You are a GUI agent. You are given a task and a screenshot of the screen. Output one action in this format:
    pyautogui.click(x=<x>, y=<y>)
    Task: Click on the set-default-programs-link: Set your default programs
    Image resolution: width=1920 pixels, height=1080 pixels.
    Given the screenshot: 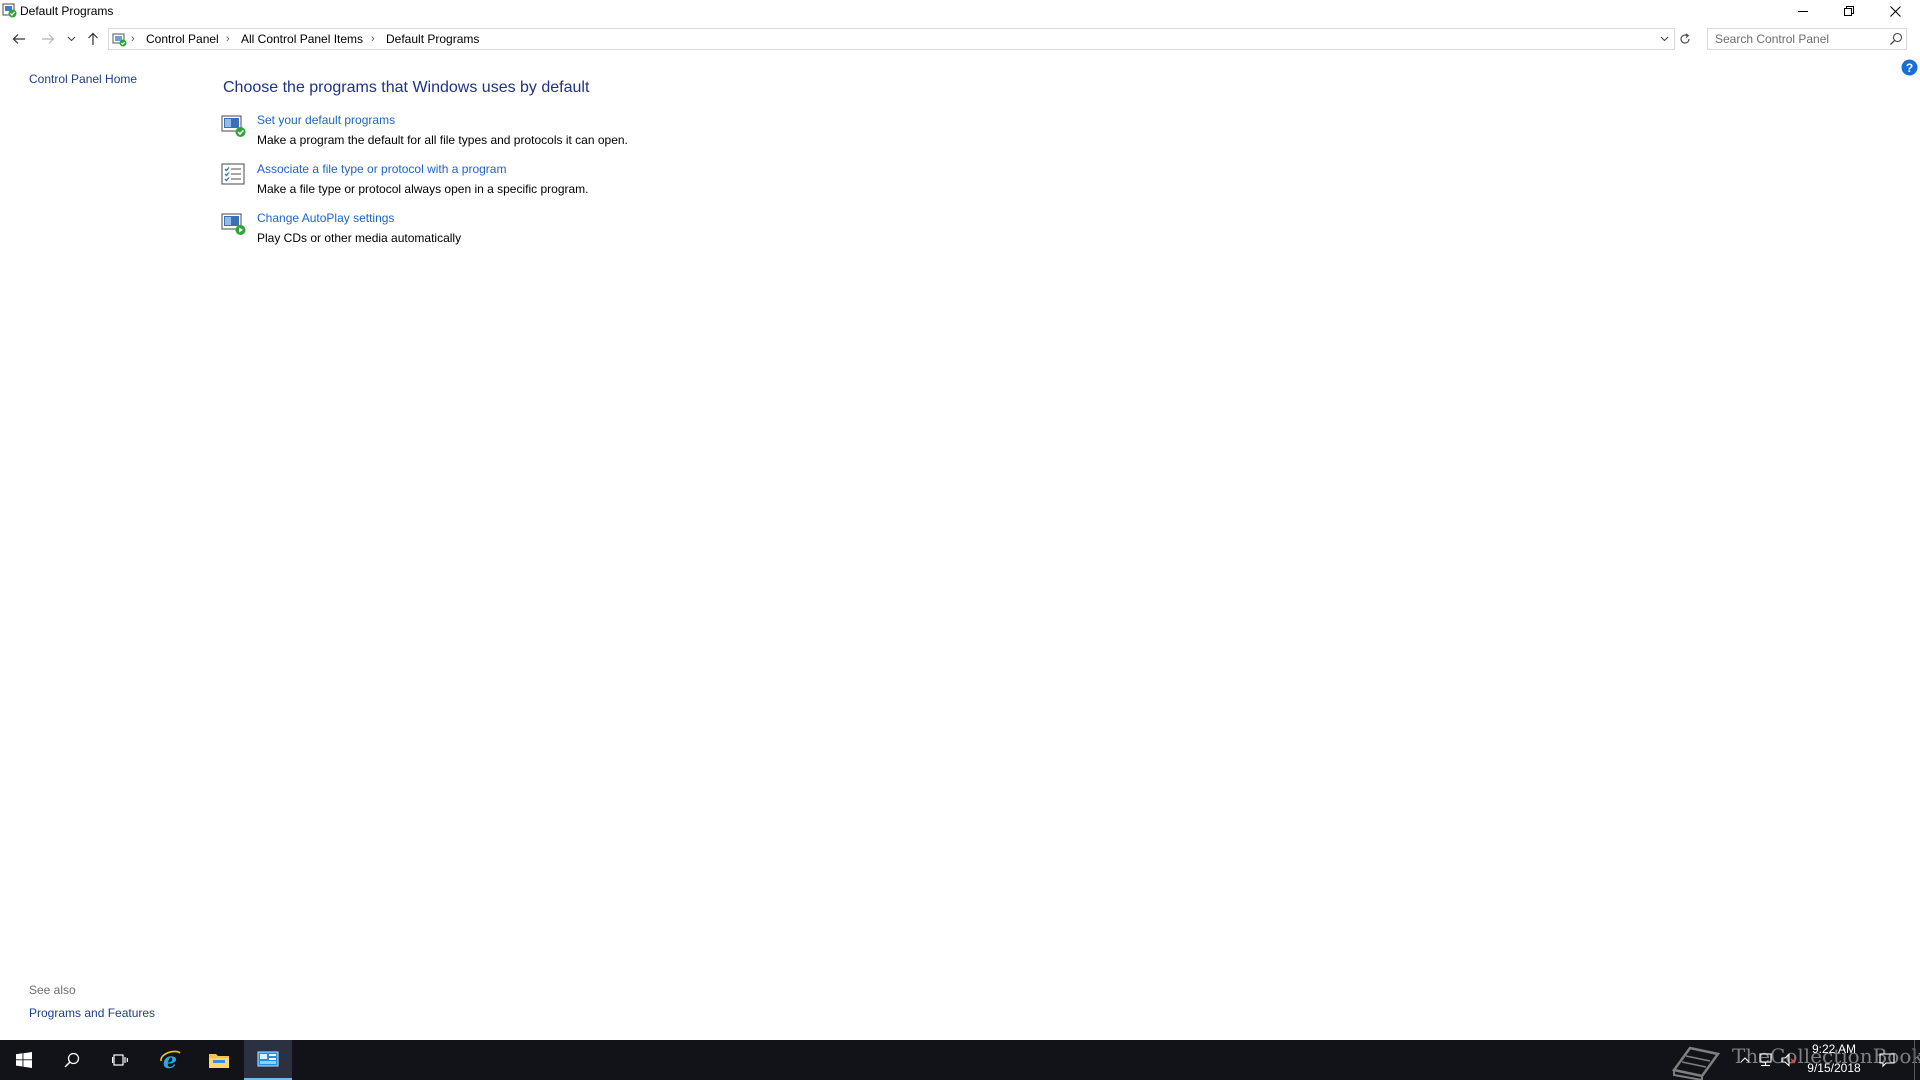 What is the action you would take?
    pyautogui.click(x=326, y=120)
    